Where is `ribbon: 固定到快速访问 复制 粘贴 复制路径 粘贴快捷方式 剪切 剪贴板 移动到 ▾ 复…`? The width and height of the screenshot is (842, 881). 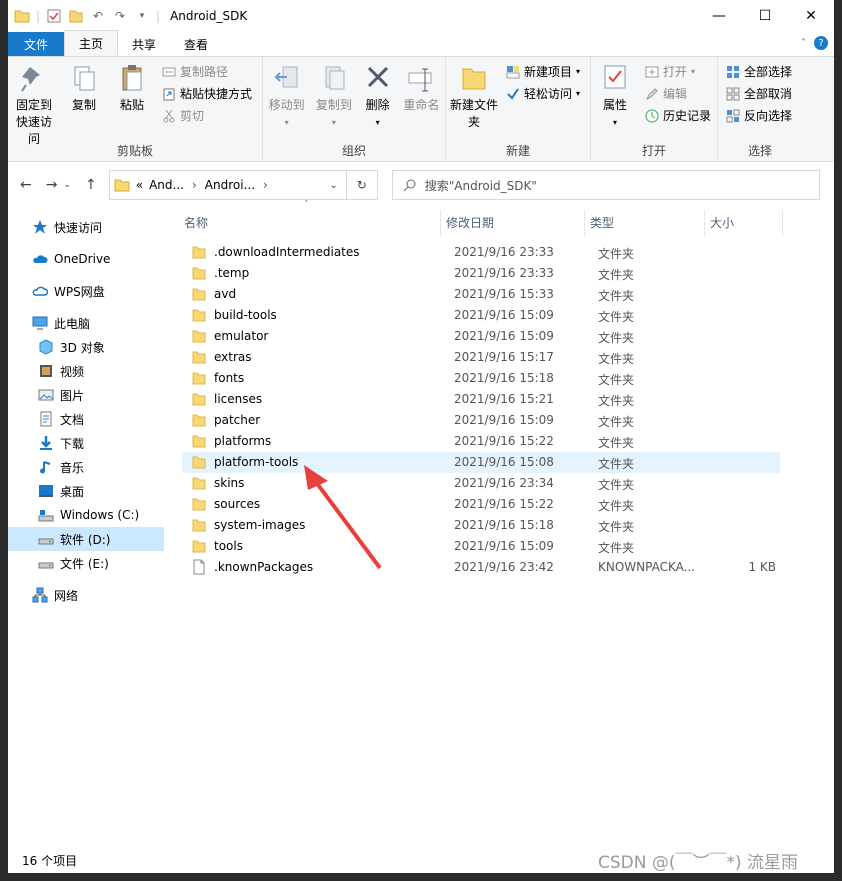 ribbon: 固定到快速访问 复制 粘贴 复制路径 粘贴快捷方式 剪切 剪贴板 移动到 ▾ 复… is located at coordinates (421, 109).